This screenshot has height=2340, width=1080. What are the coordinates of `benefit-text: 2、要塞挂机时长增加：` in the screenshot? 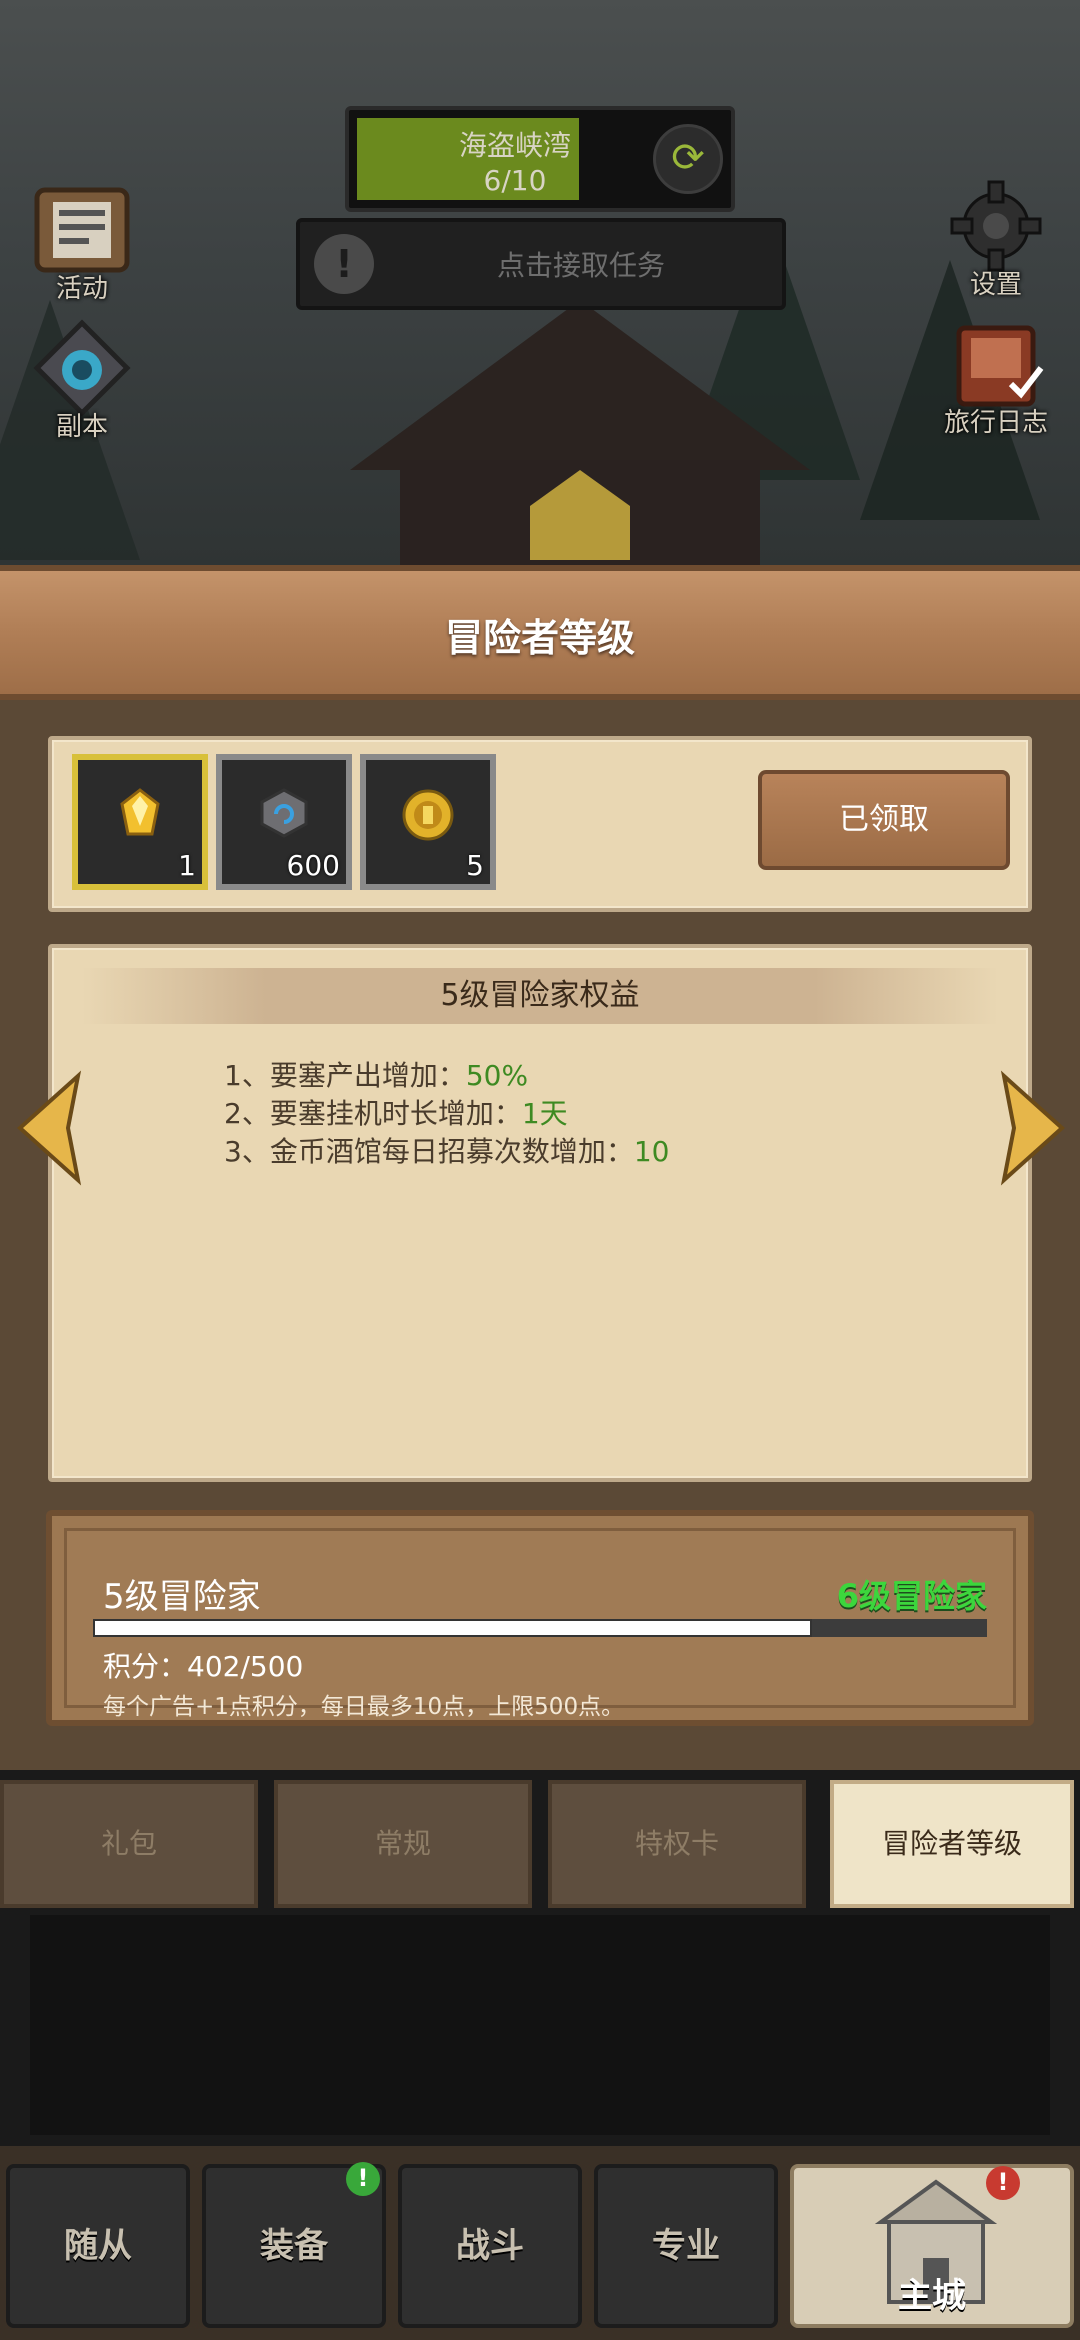 It's located at (373, 1113).